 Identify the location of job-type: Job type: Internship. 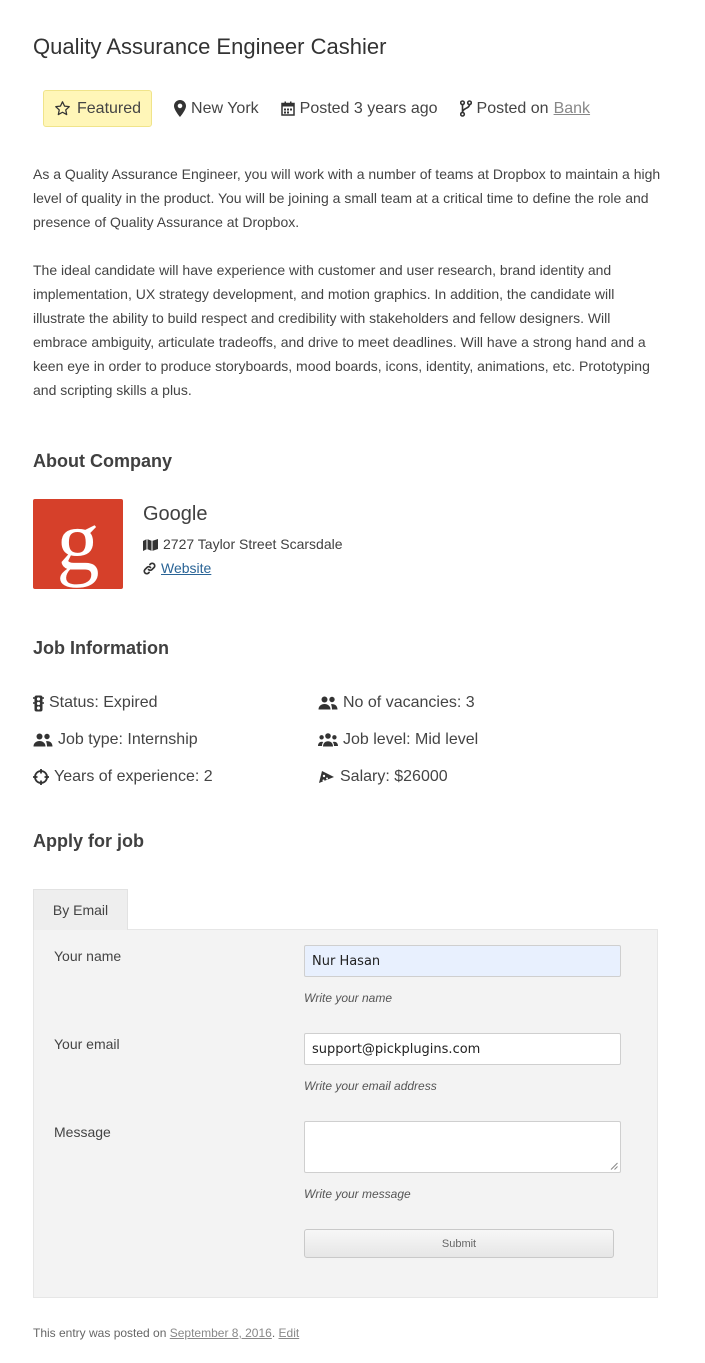
(115, 740).